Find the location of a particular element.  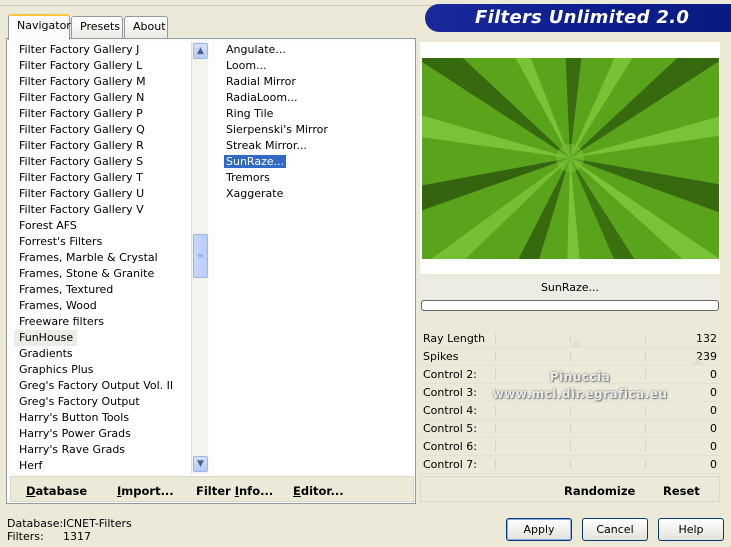

category-label: Frames, Textured is located at coordinates (66, 289).